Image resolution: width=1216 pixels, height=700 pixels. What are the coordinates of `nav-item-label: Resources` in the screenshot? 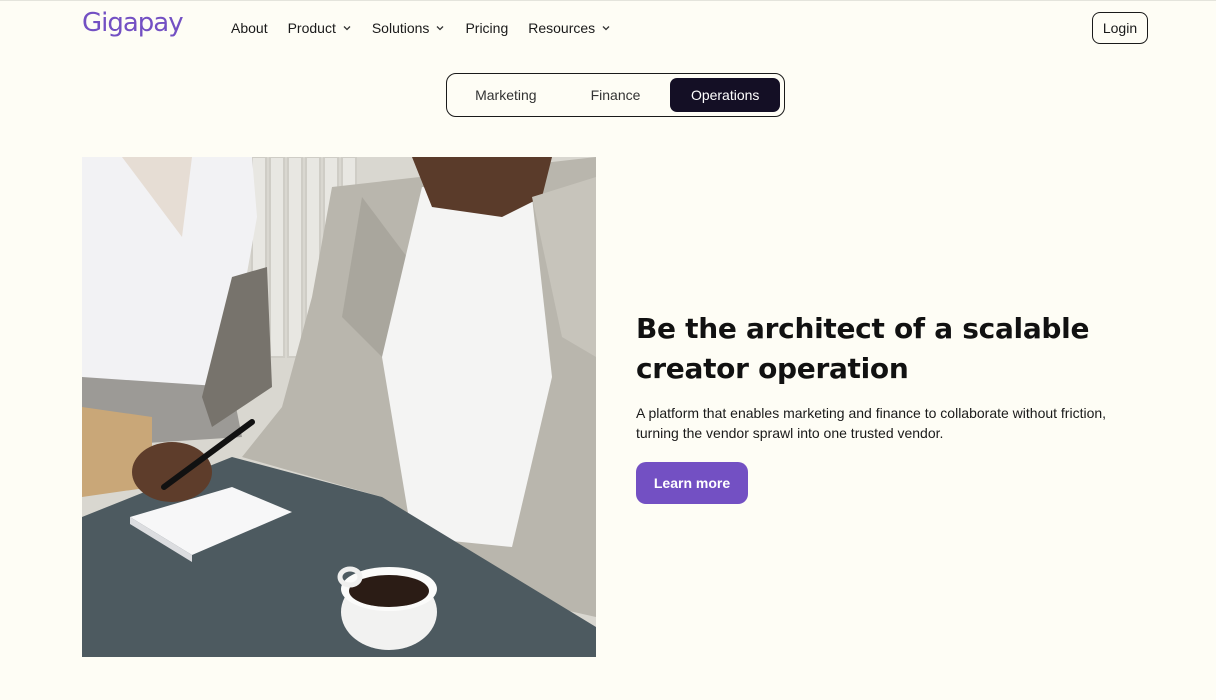 It's located at (562, 28).